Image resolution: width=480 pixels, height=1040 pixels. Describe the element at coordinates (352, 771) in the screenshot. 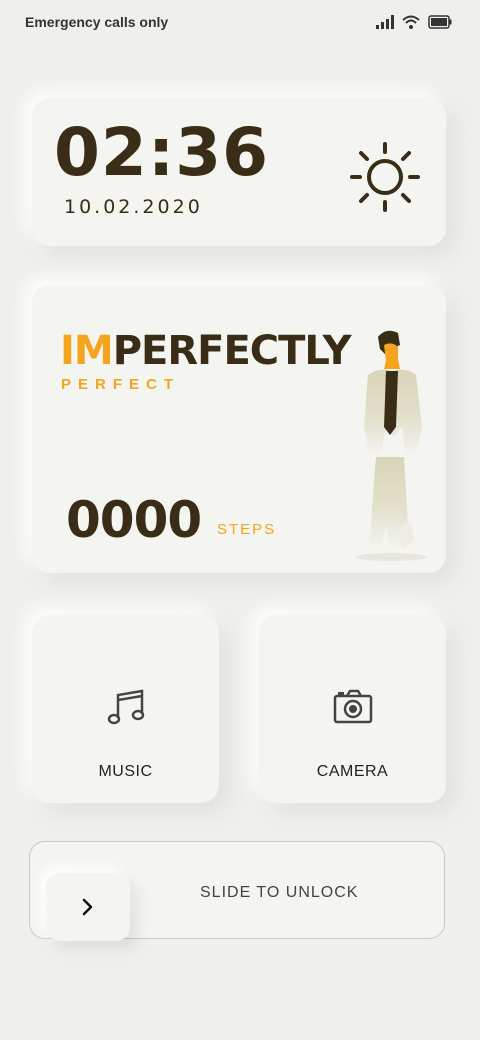

I see `camera-label: CAMERA` at that location.